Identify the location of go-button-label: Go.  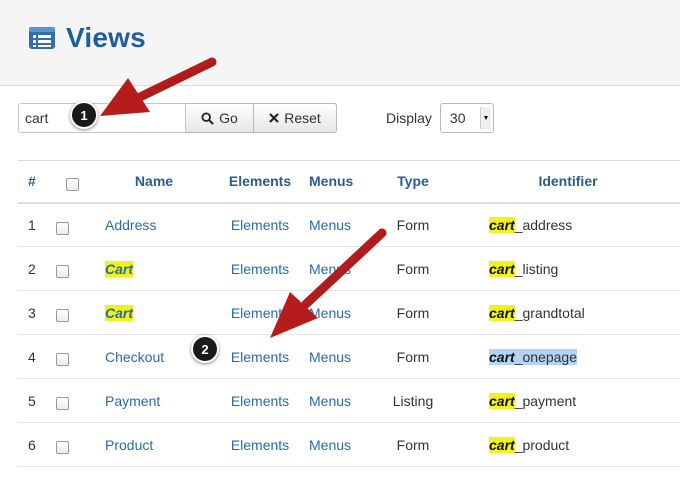
(228, 118).